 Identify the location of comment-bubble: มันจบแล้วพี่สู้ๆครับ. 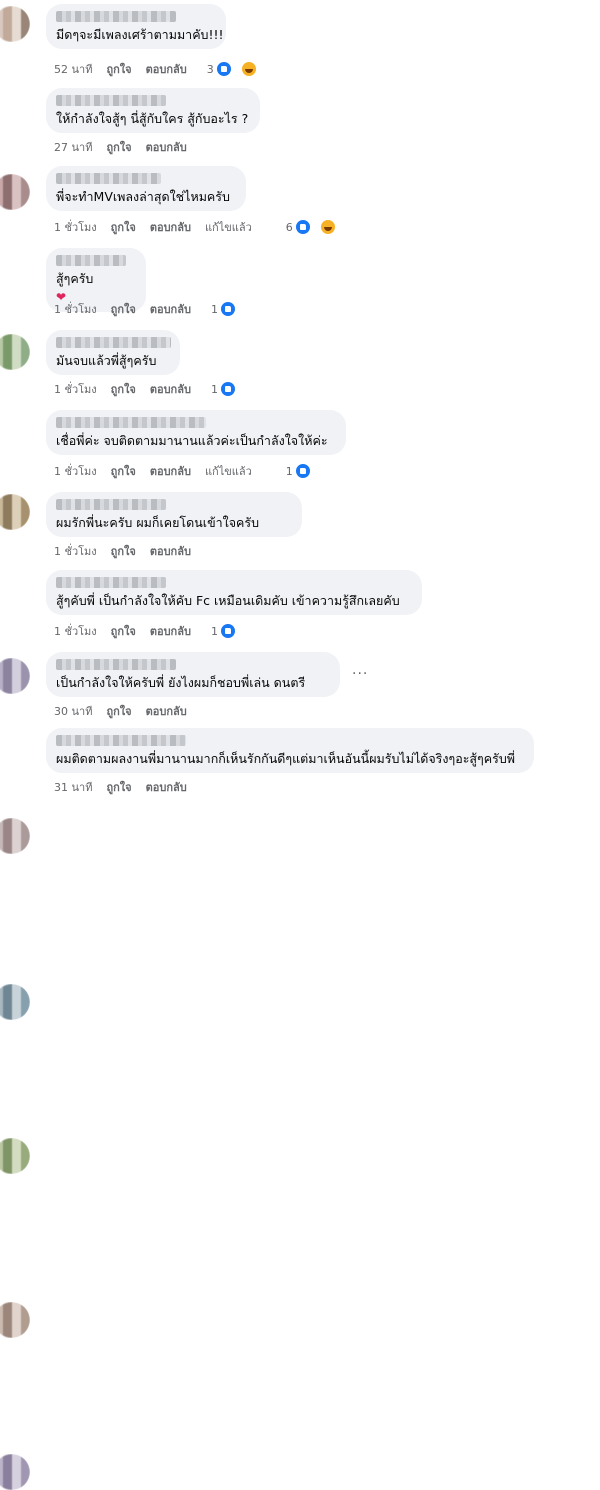
(113, 352).